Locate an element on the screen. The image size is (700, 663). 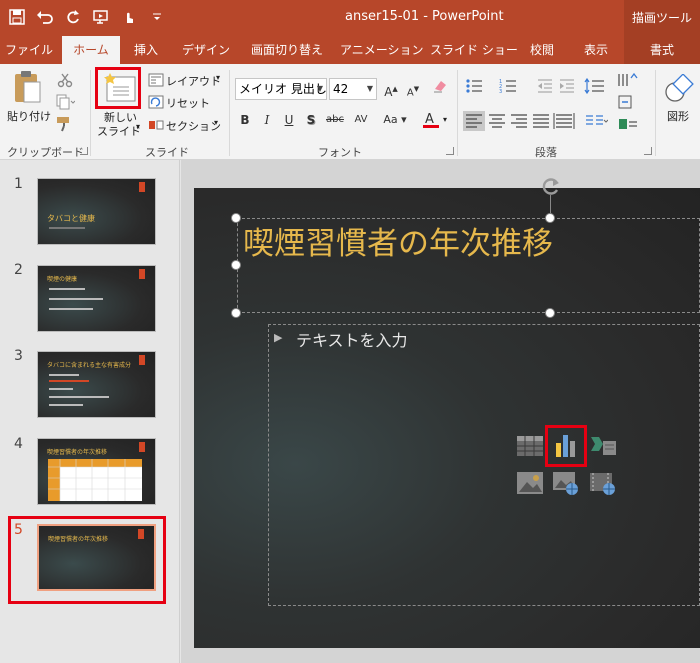
new-slide-dropdown-icon: ▾ is located at coordinates (138, 126).